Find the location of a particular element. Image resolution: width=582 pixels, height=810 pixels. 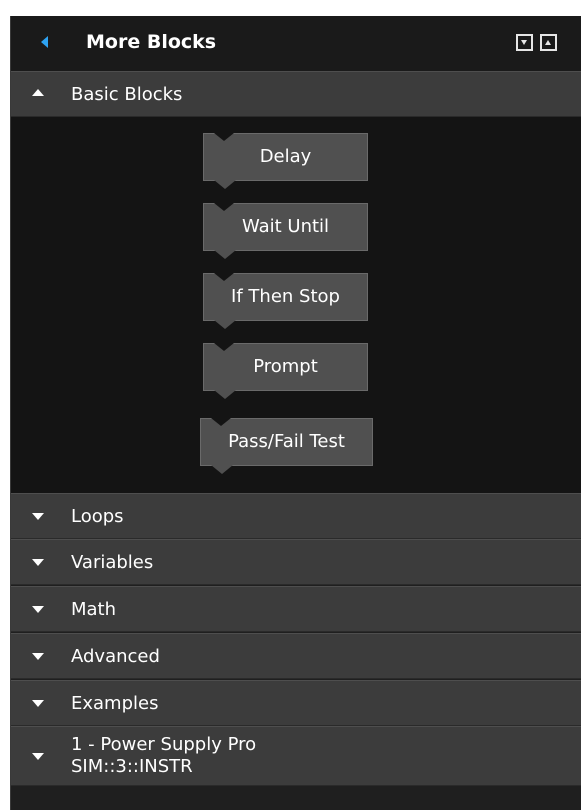

minimize-window-button is located at coordinates (524, 42).